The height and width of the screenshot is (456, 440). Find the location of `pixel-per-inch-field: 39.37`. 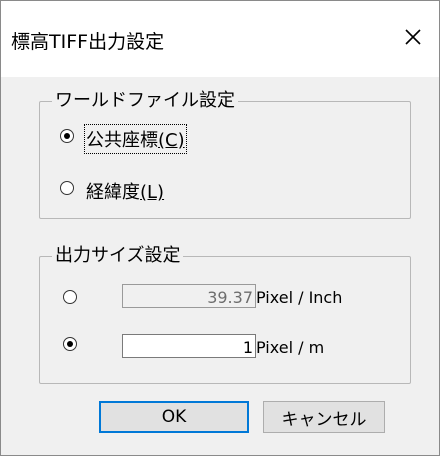

pixel-per-inch-field: 39.37 is located at coordinates (189, 296).